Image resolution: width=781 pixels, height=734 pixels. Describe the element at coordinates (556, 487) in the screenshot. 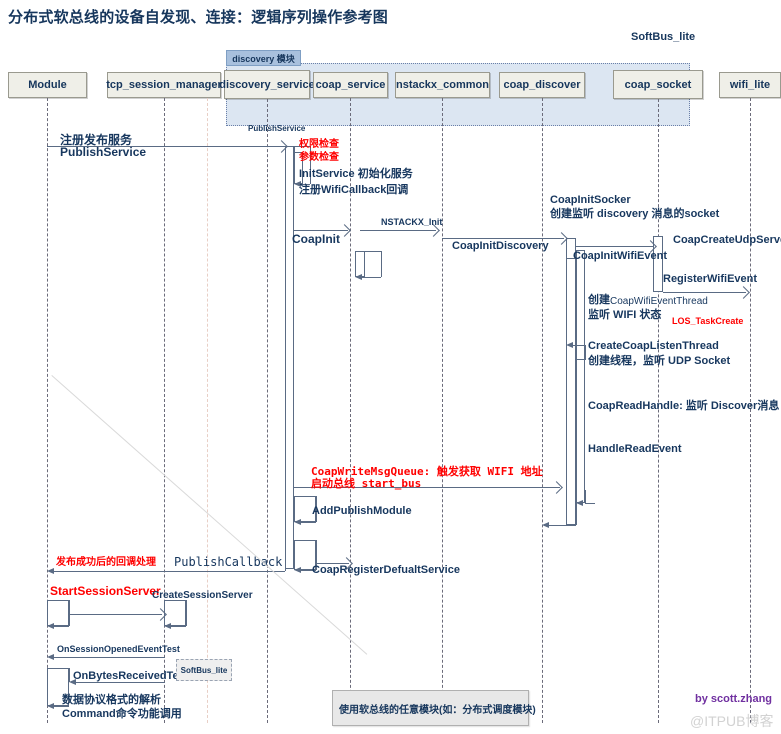

I see `arrow-coap-write-msg-queue` at that location.